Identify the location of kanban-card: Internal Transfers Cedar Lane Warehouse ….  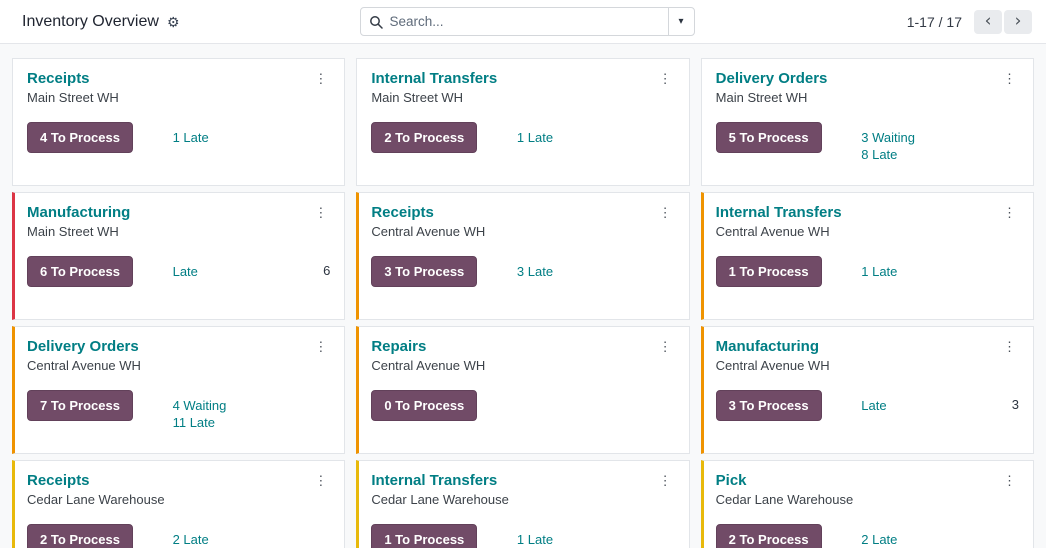
(523, 504).